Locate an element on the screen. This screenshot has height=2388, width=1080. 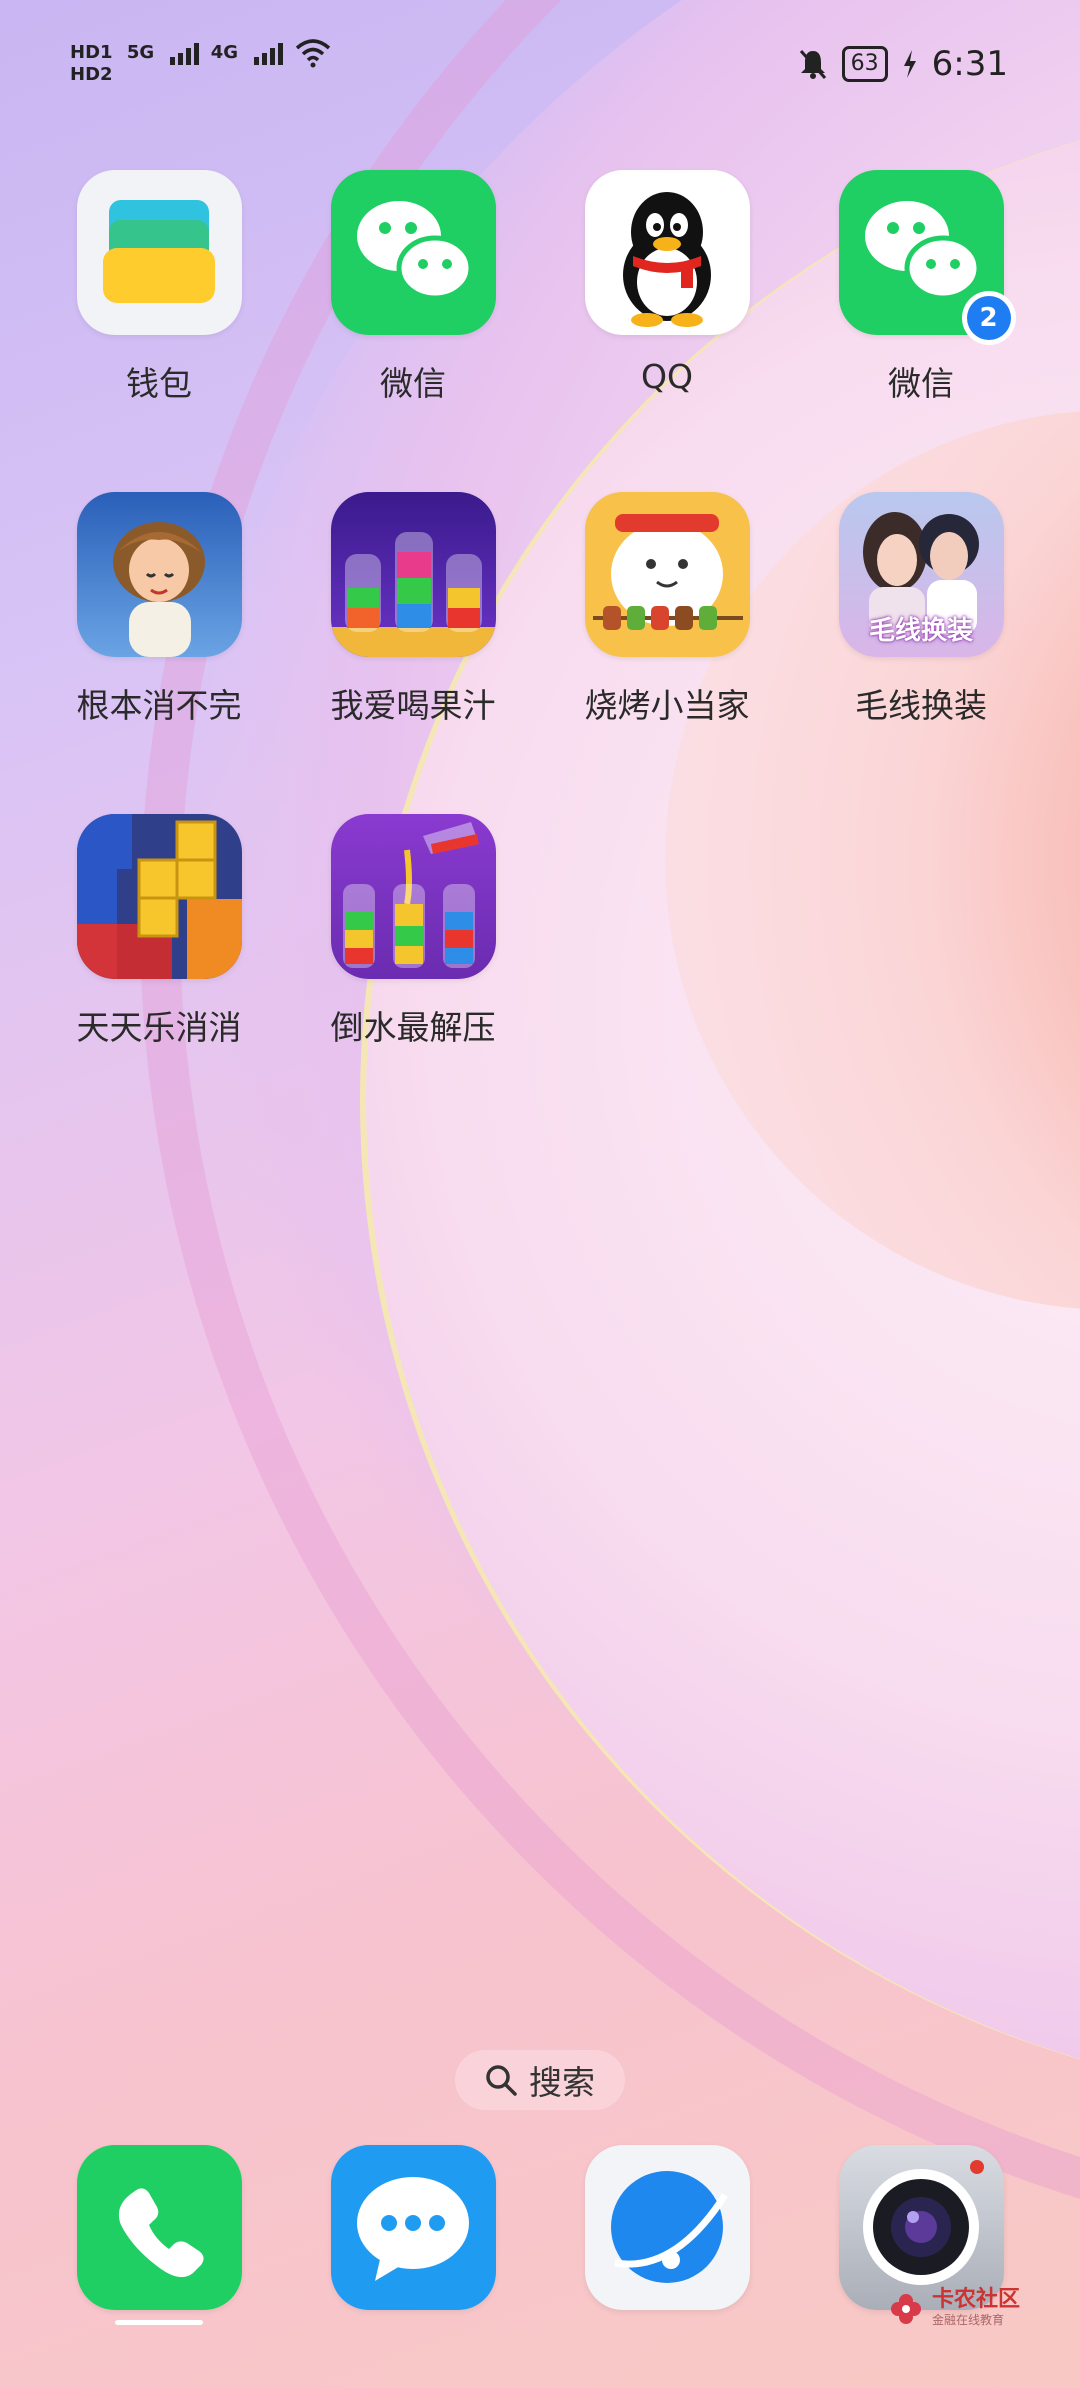
app-juice: 我爱喝果汁 is located at coordinates (413, 609).